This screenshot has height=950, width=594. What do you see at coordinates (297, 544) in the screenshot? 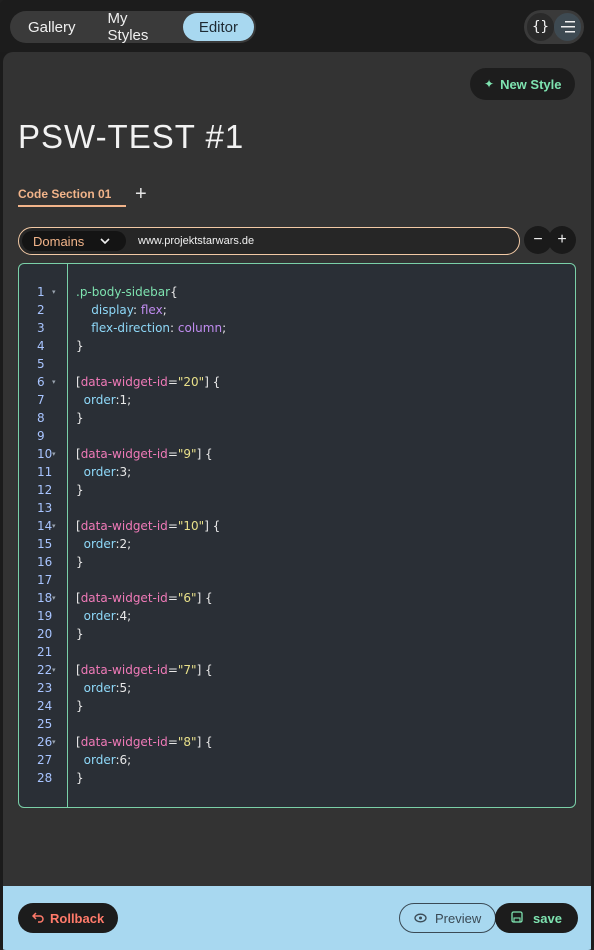
I see `code-line: 15 order:2;` at bounding box center [297, 544].